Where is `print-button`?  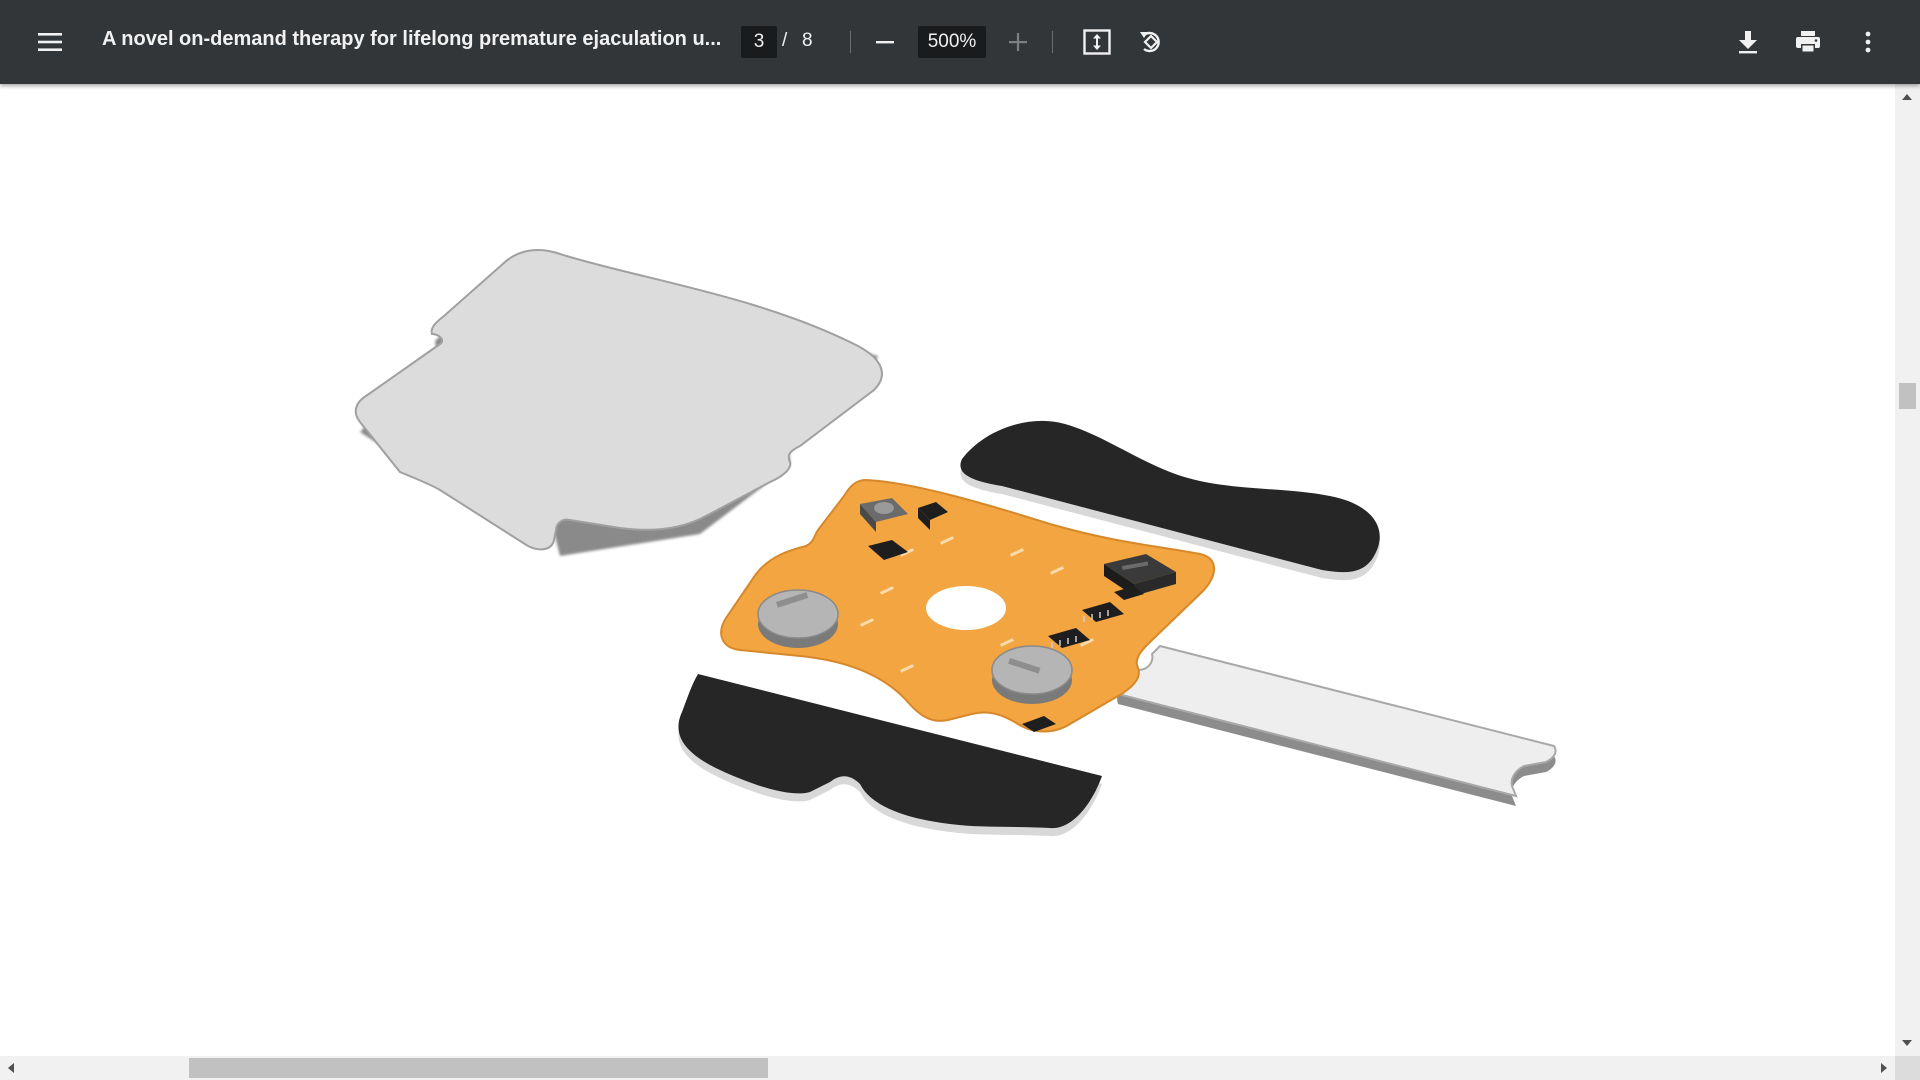
print-button is located at coordinates (1808, 42).